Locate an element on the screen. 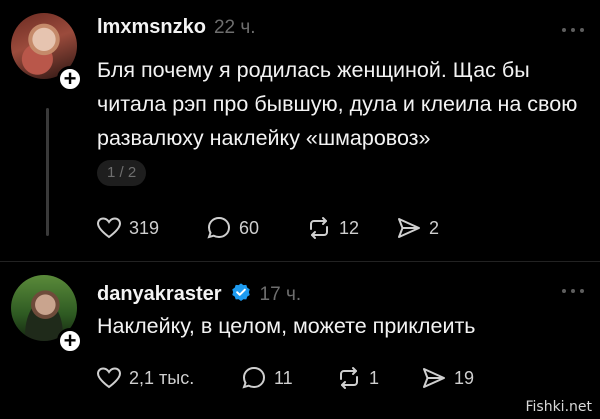 This screenshot has width=600, height=419. comment-button: 60 is located at coordinates (255, 228).